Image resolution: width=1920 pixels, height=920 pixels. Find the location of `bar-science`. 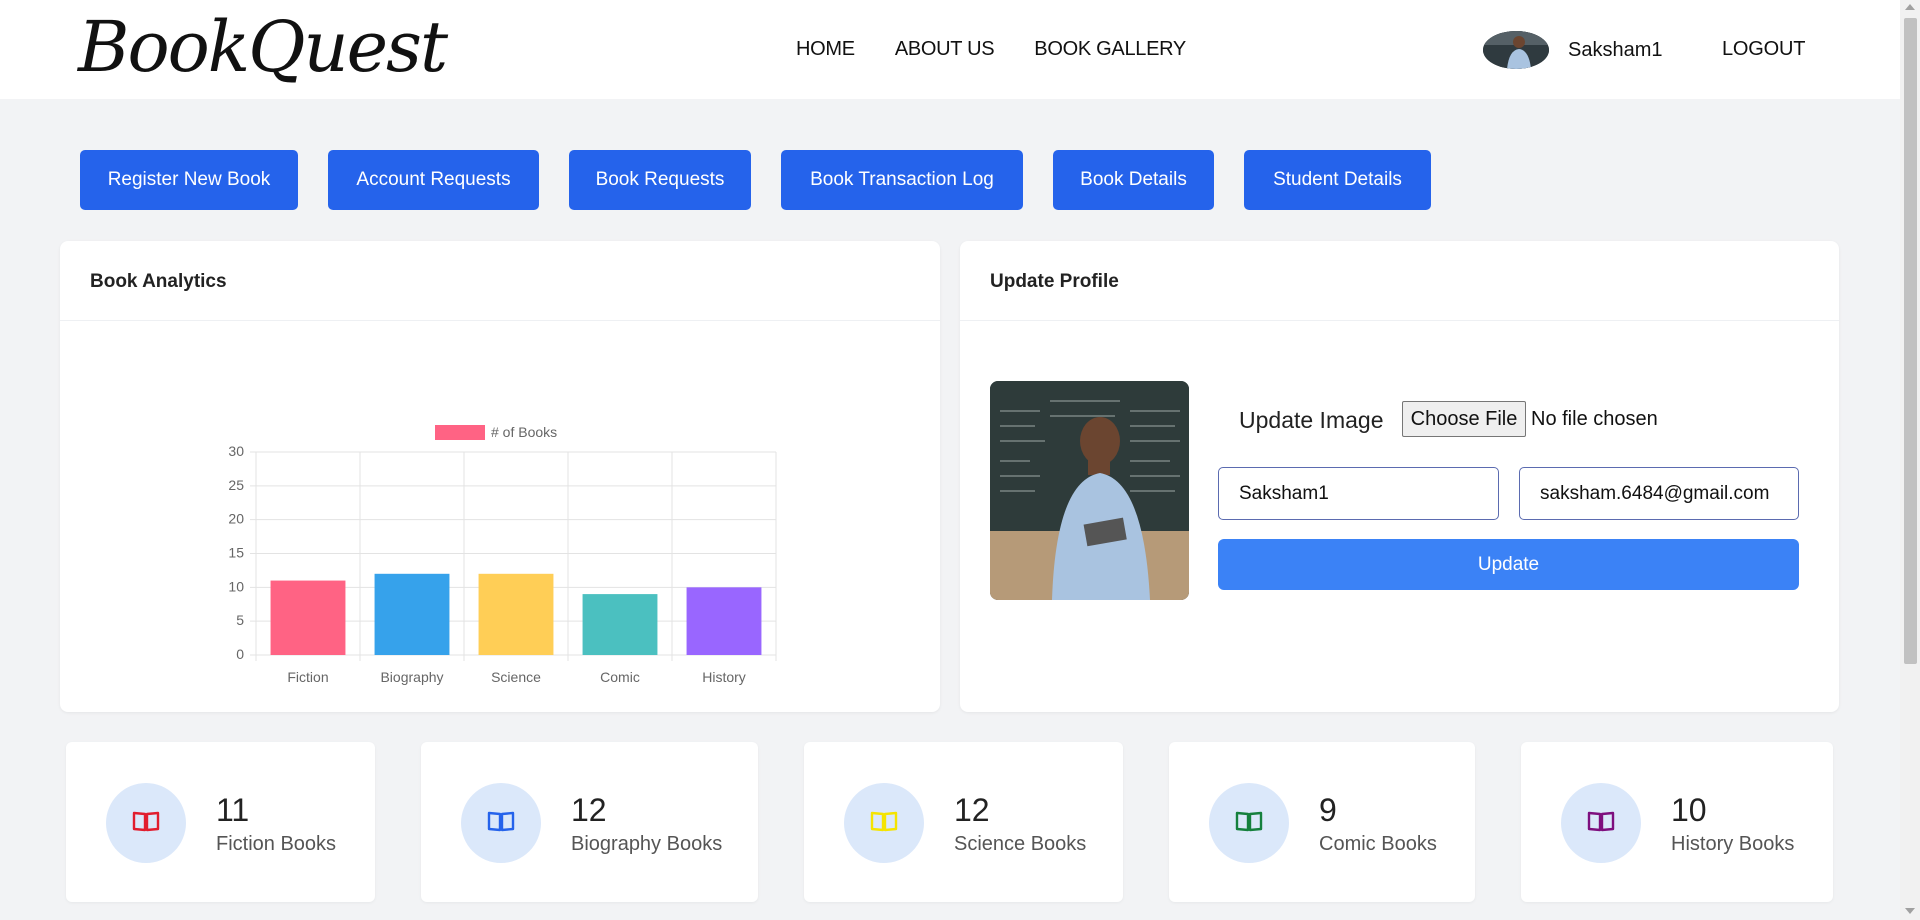

bar-science is located at coordinates (516, 614).